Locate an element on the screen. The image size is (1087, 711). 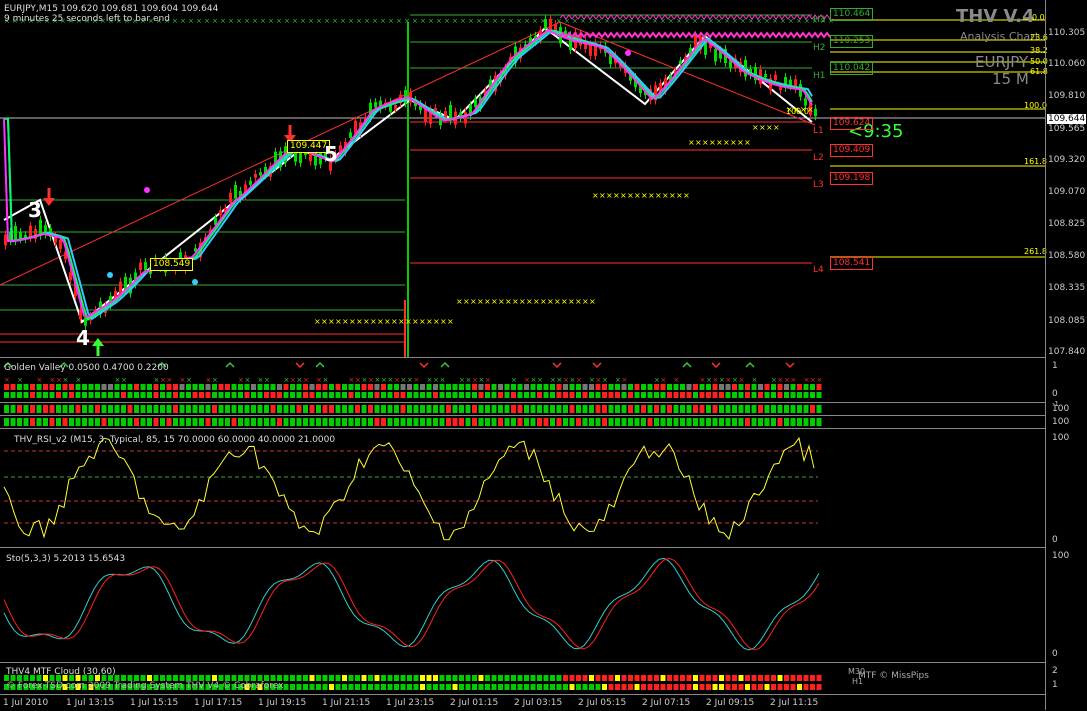
stochastic-chart is located at coordinates (411, 604).